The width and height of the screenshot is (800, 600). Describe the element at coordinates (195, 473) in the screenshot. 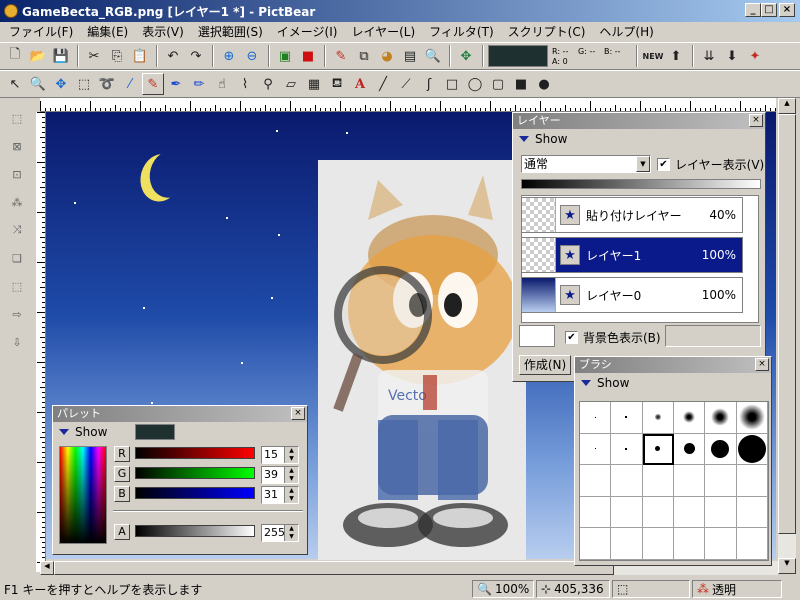

I see `green-slider` at that location.